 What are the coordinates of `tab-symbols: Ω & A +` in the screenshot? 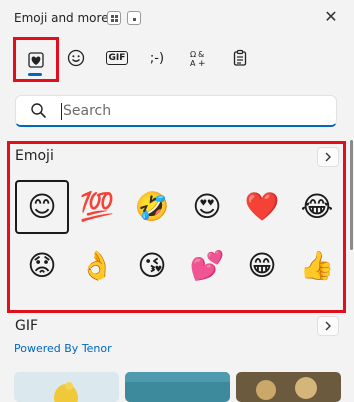 It's located at (198, 58).